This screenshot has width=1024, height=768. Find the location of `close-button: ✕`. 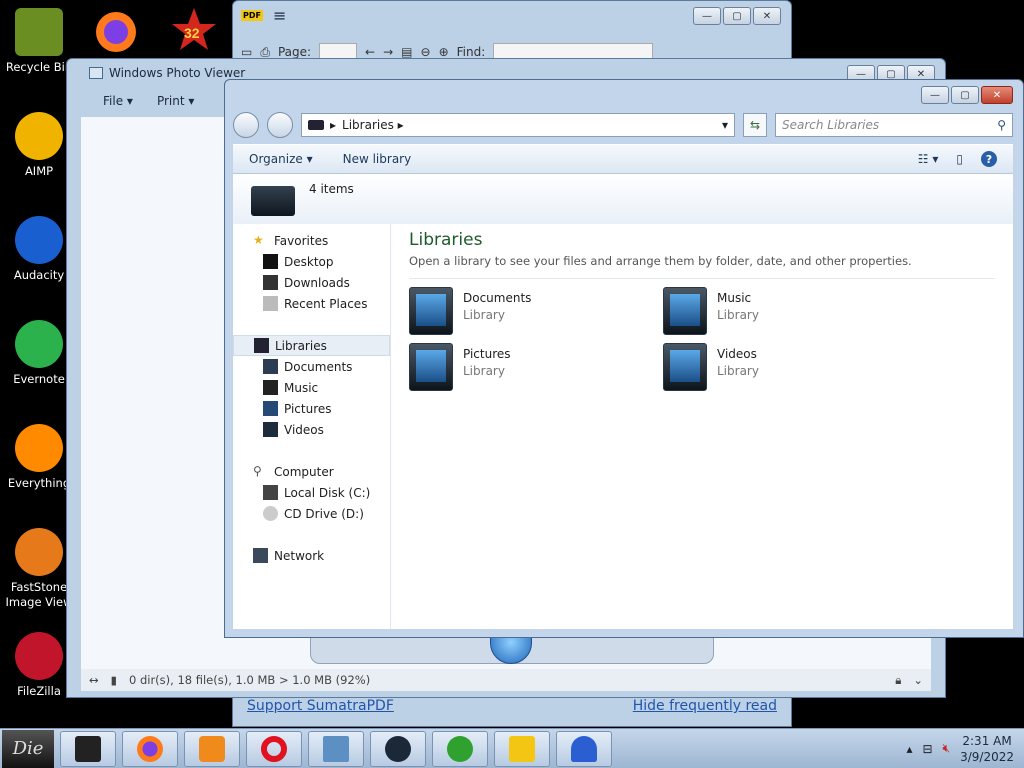

close-button: ✕ is located at coordinates (767, 16).